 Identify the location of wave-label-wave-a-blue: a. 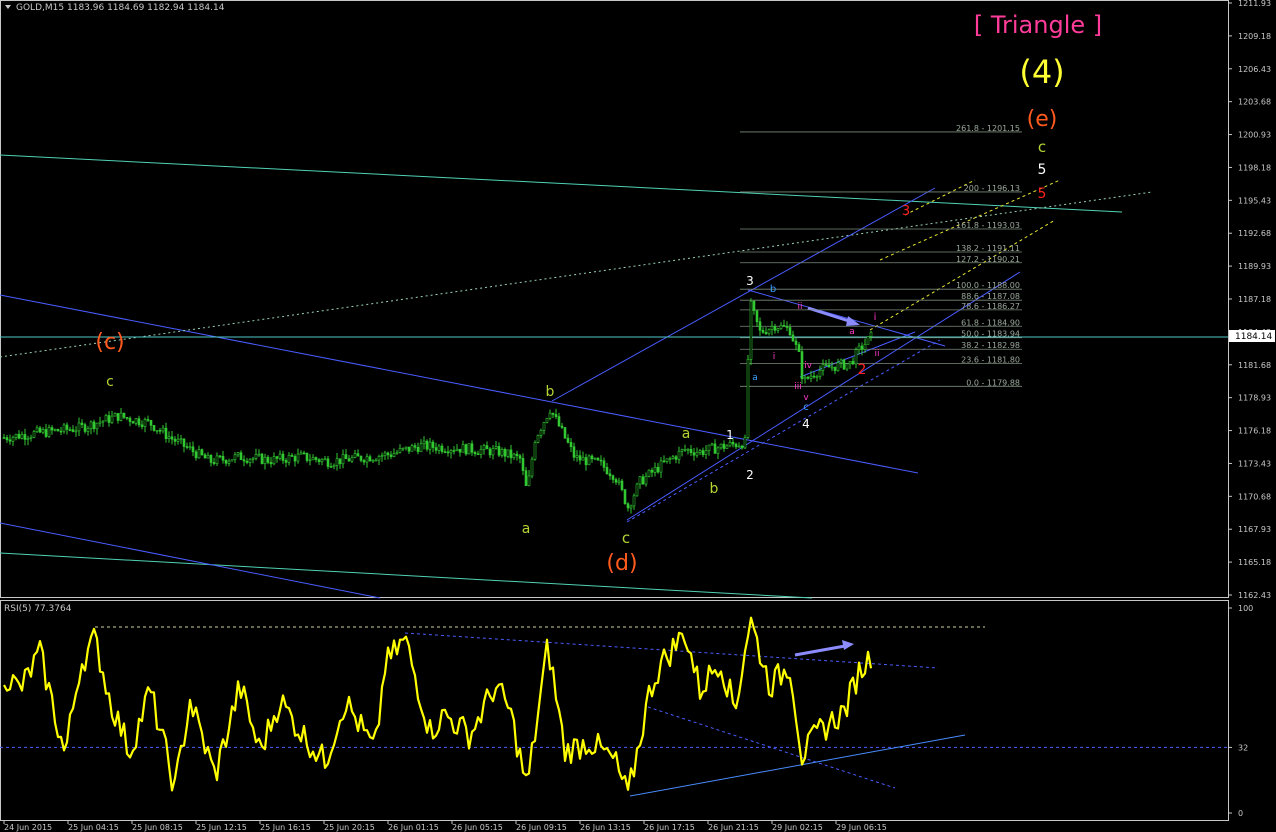
(755, 378).